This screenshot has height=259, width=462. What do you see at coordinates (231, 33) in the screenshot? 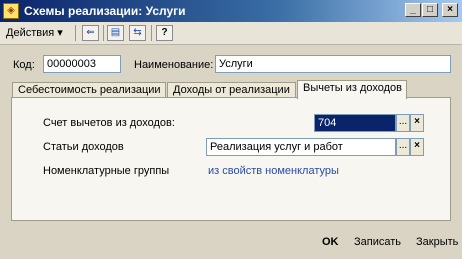
I see `toolbar` at bounding box center [231, 33].